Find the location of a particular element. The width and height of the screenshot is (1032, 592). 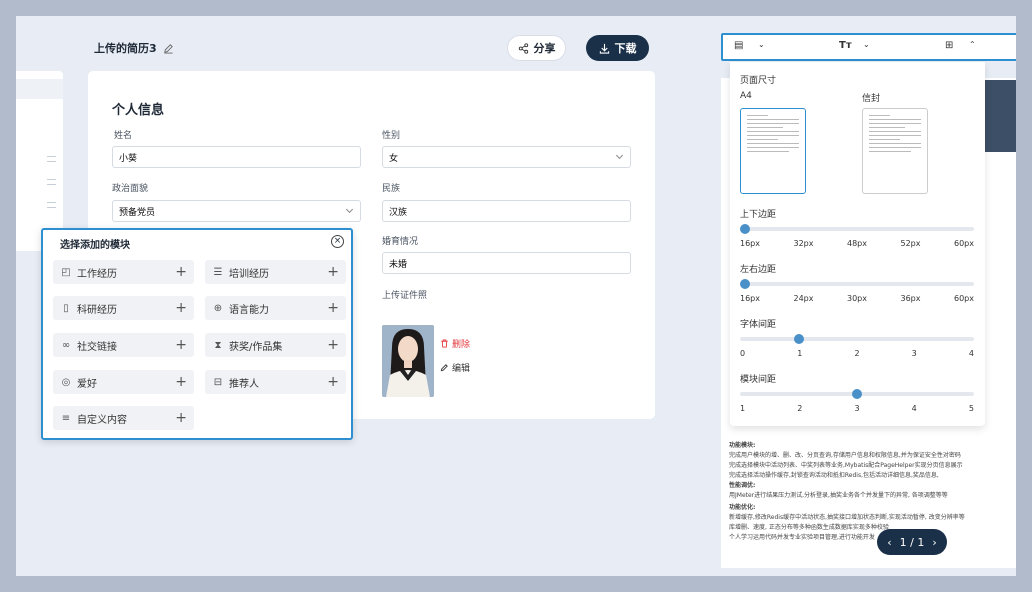

font-size-icon: Tт is located at coordinates (845, 45).